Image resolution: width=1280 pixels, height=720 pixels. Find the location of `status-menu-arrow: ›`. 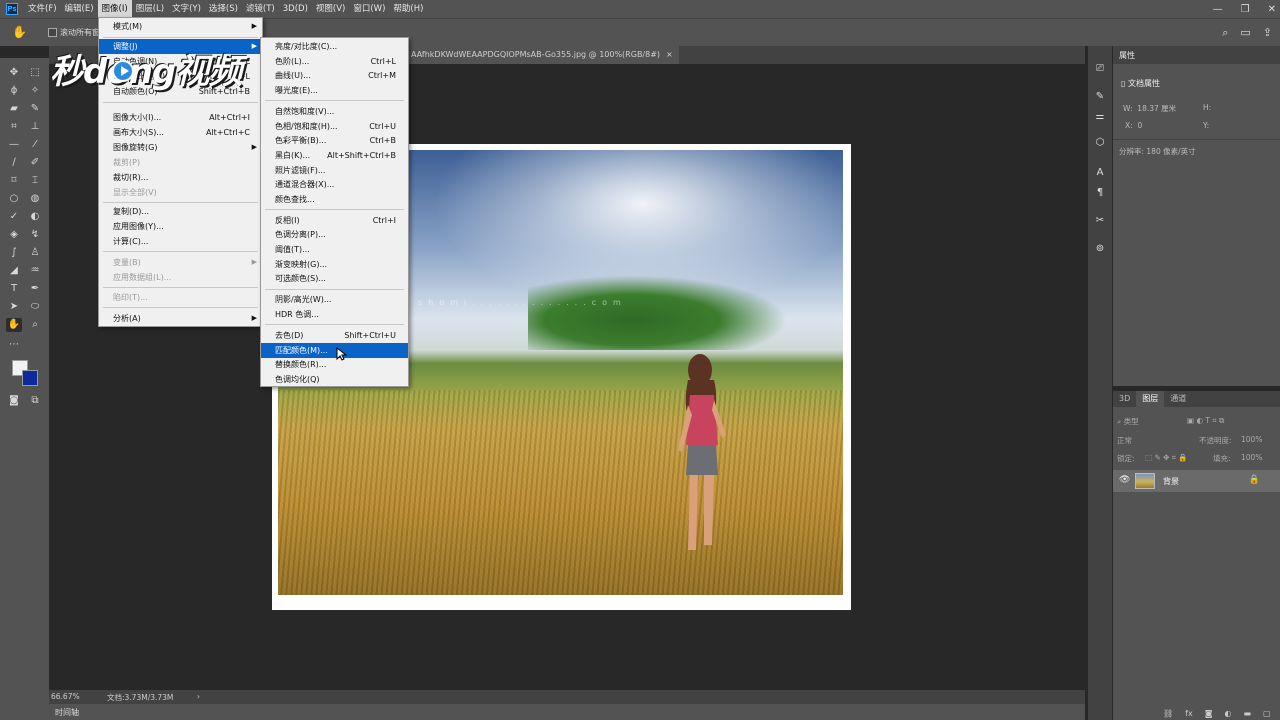

status-menu-arrow: › is located at coordinates (198, 696).